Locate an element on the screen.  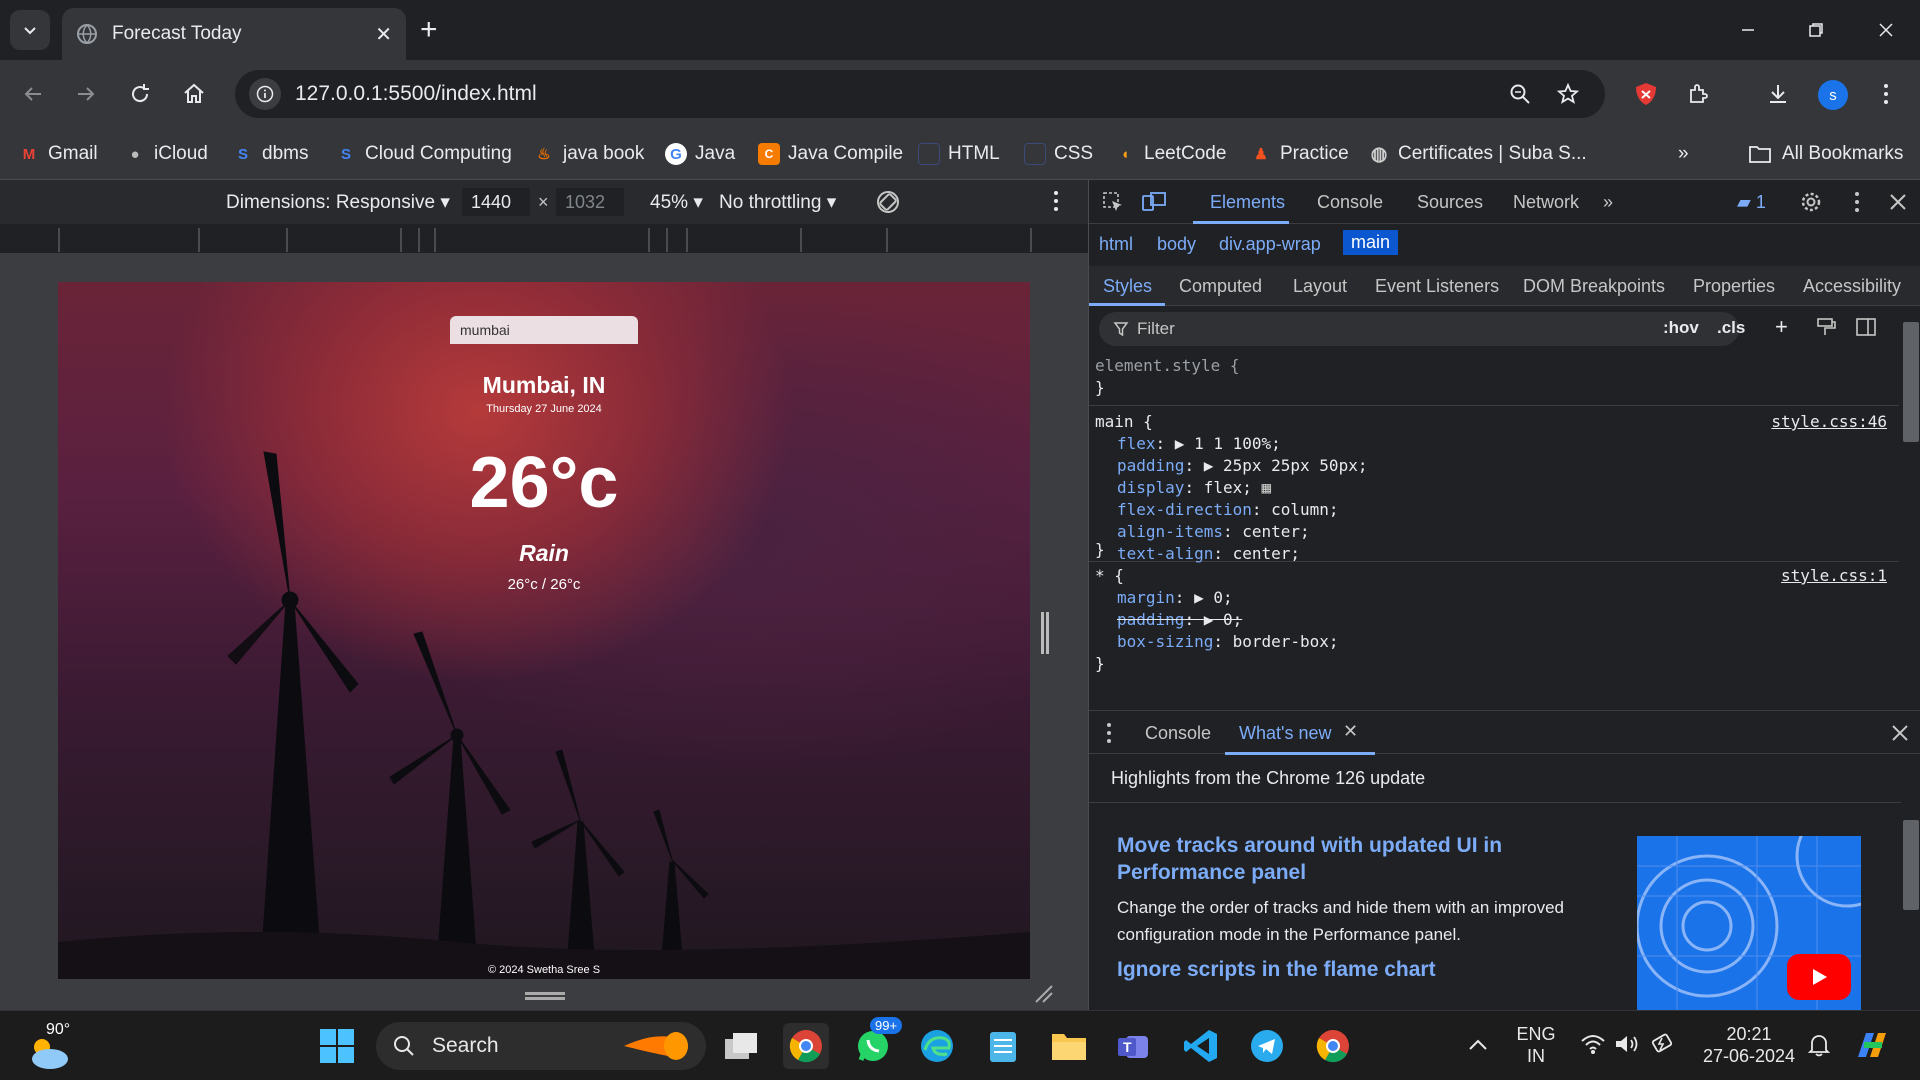
drawer-tab-whats-new: What's new is located at coordinates (1285, 733).